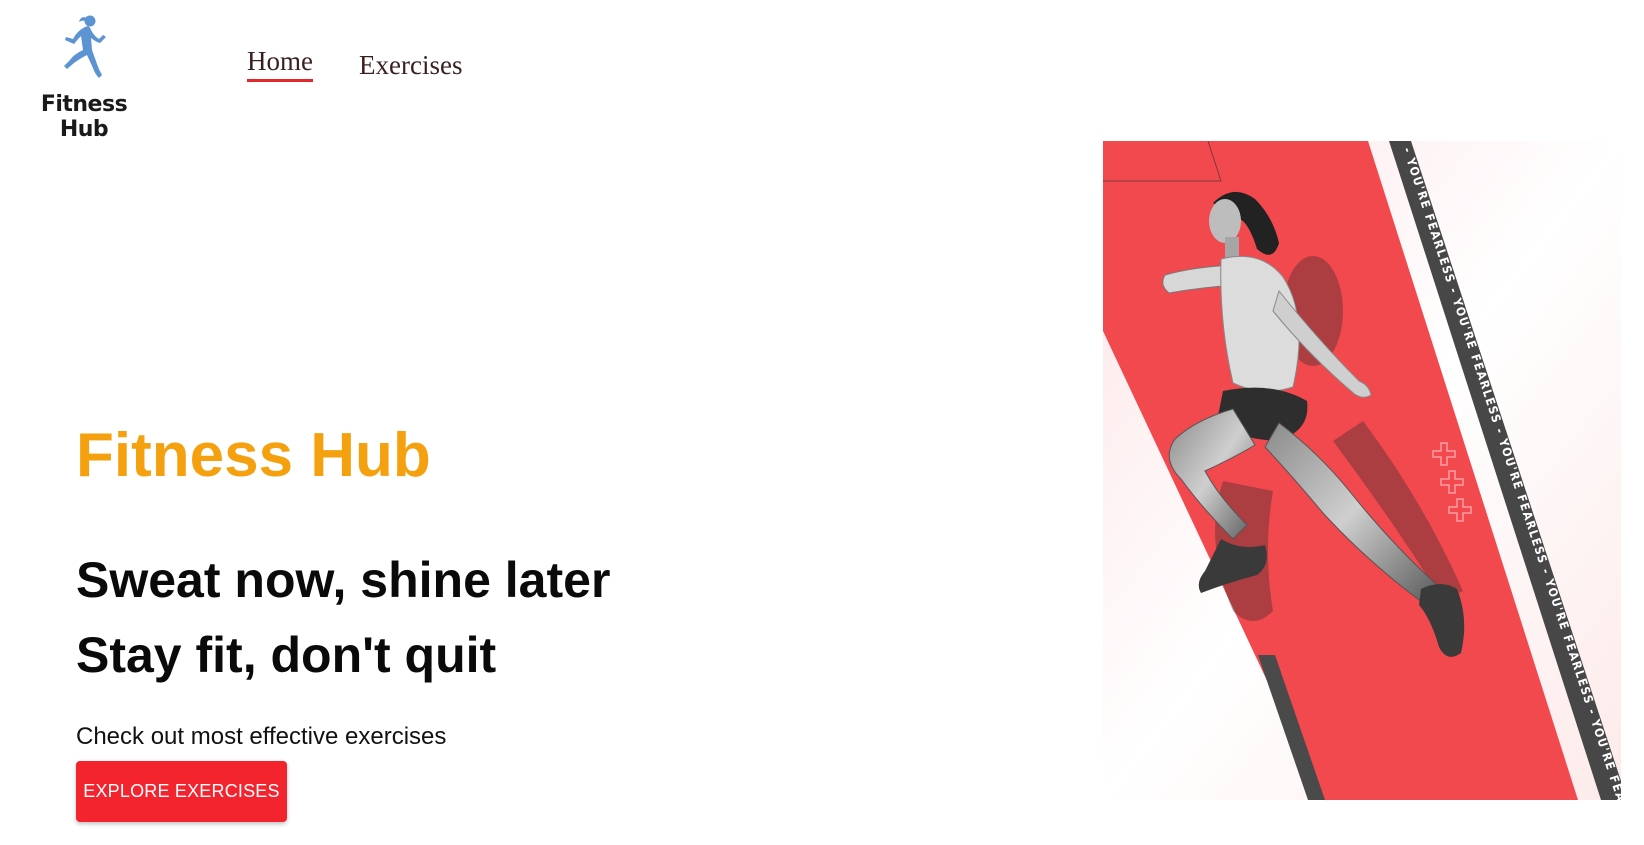 The height and width of the screenshot is (845, 1644). I want to click on nav-exercises-link: Exercises, so click(410, 65).